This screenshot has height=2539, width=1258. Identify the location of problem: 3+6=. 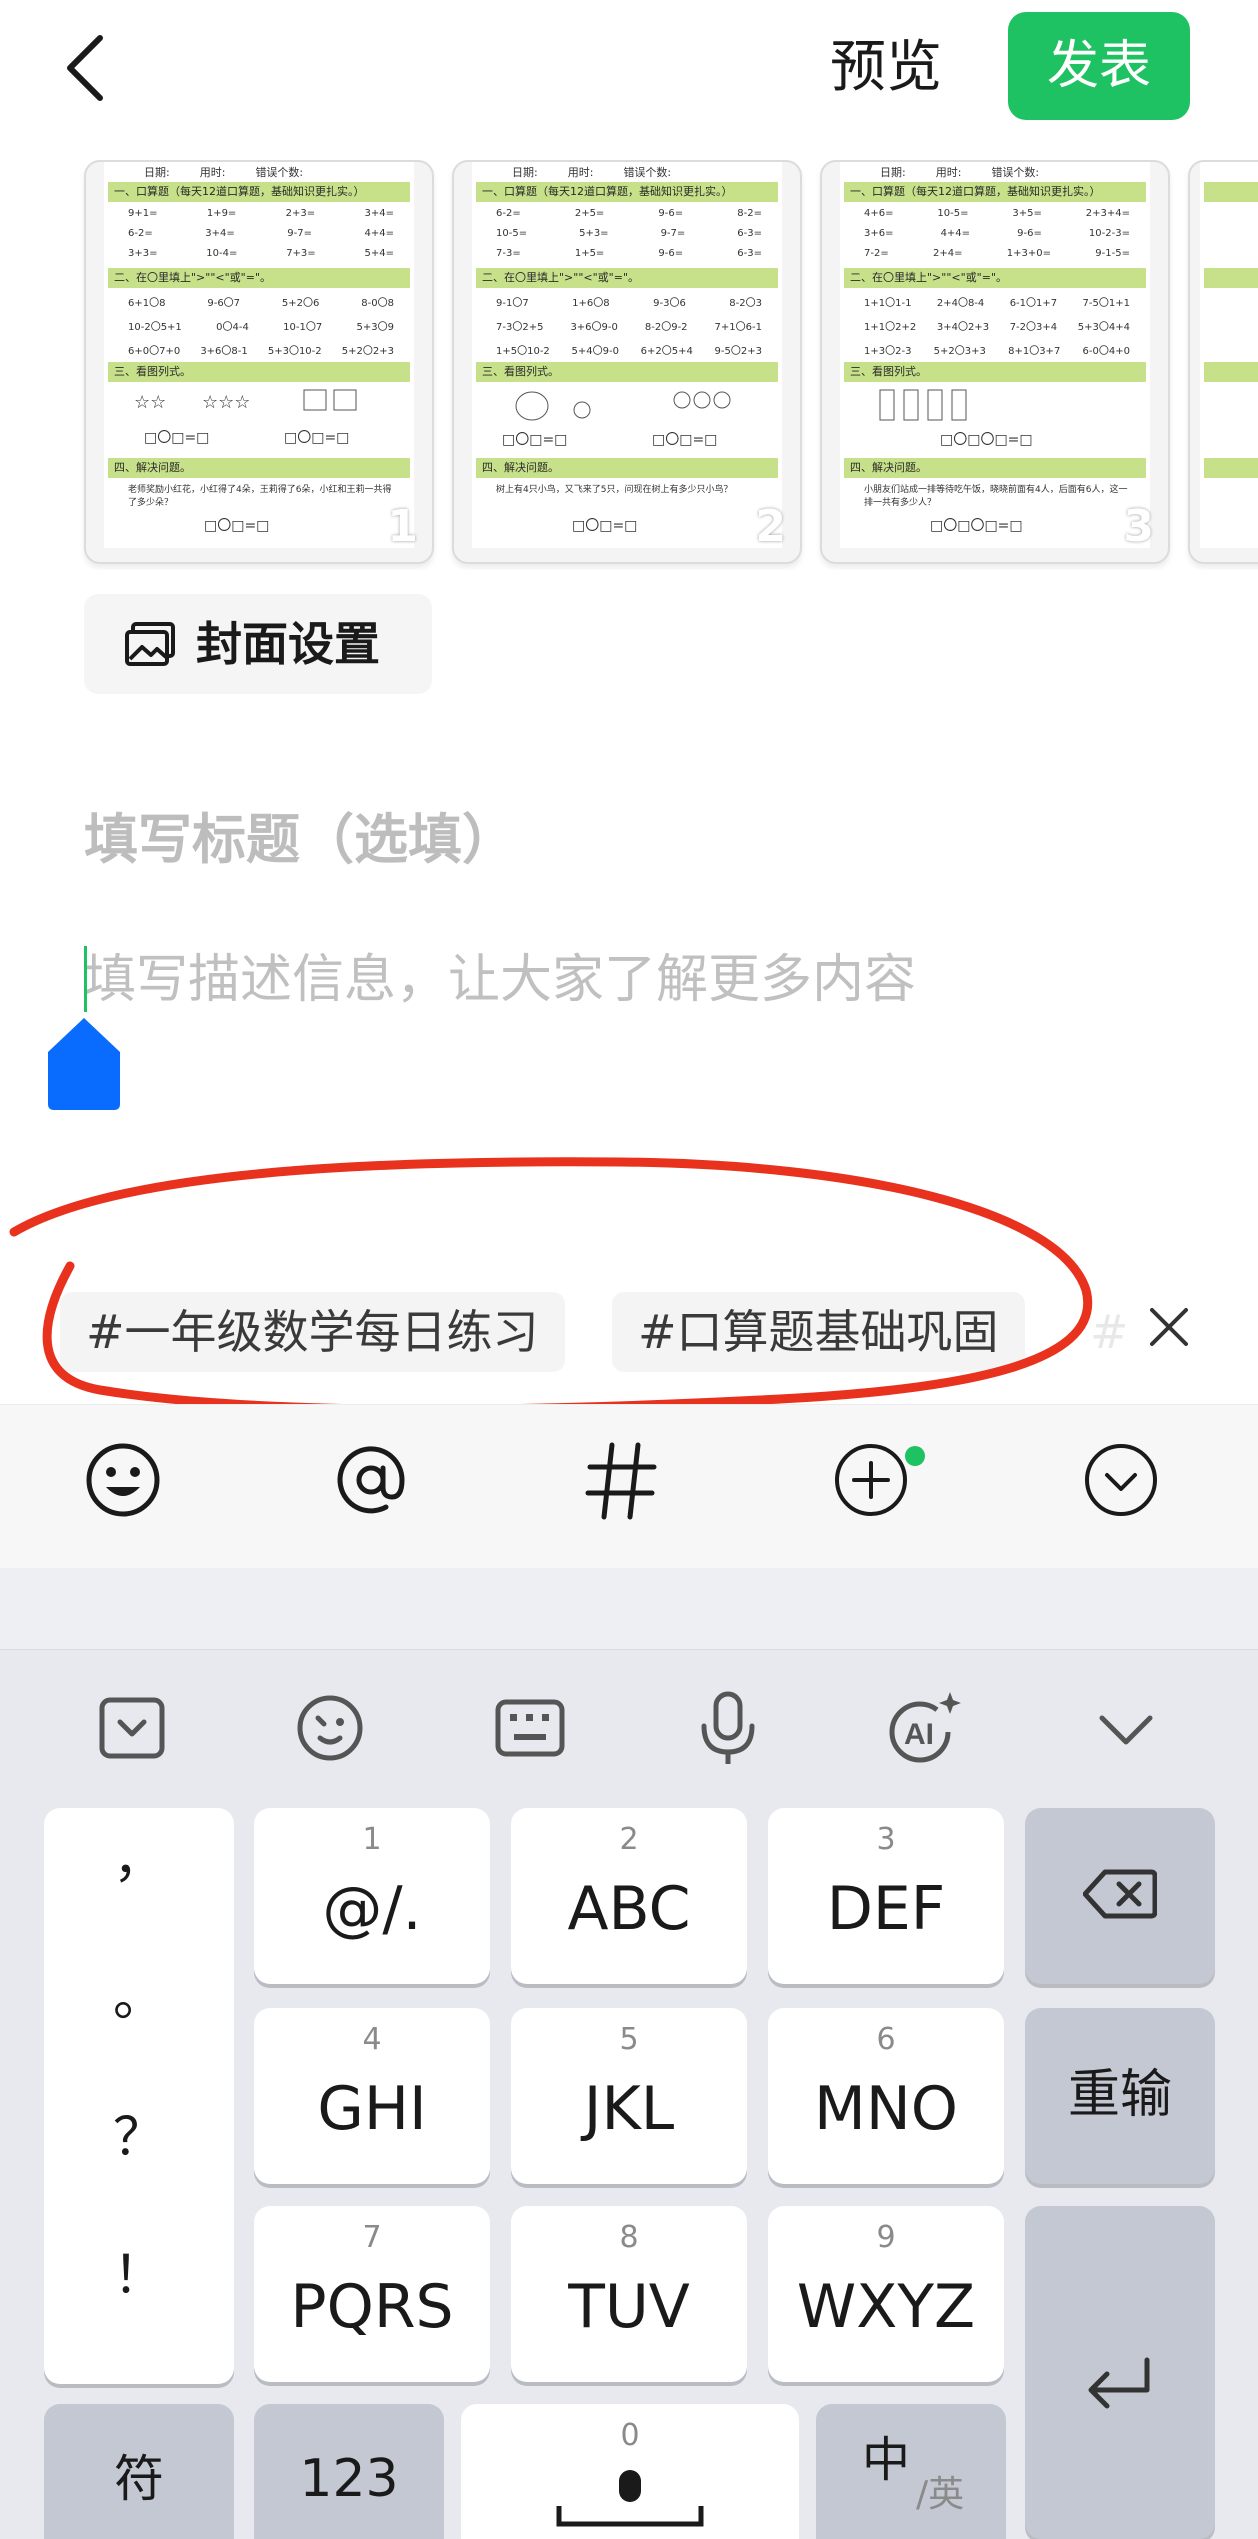
(879, 233).